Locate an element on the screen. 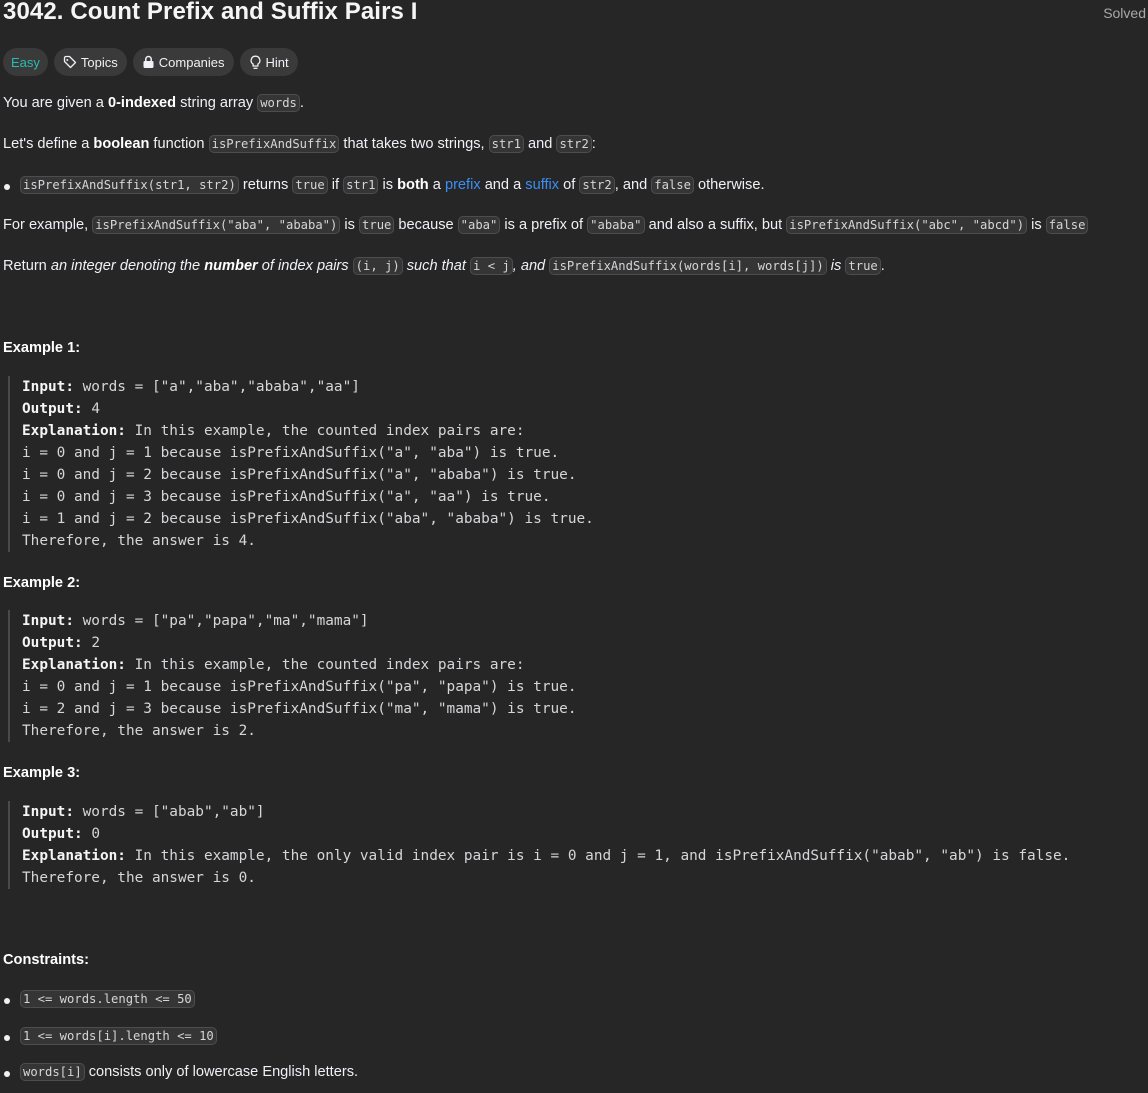 The image size is (1148, 1093). difficulty-badge: Easy is located at coordinates (25, 62).